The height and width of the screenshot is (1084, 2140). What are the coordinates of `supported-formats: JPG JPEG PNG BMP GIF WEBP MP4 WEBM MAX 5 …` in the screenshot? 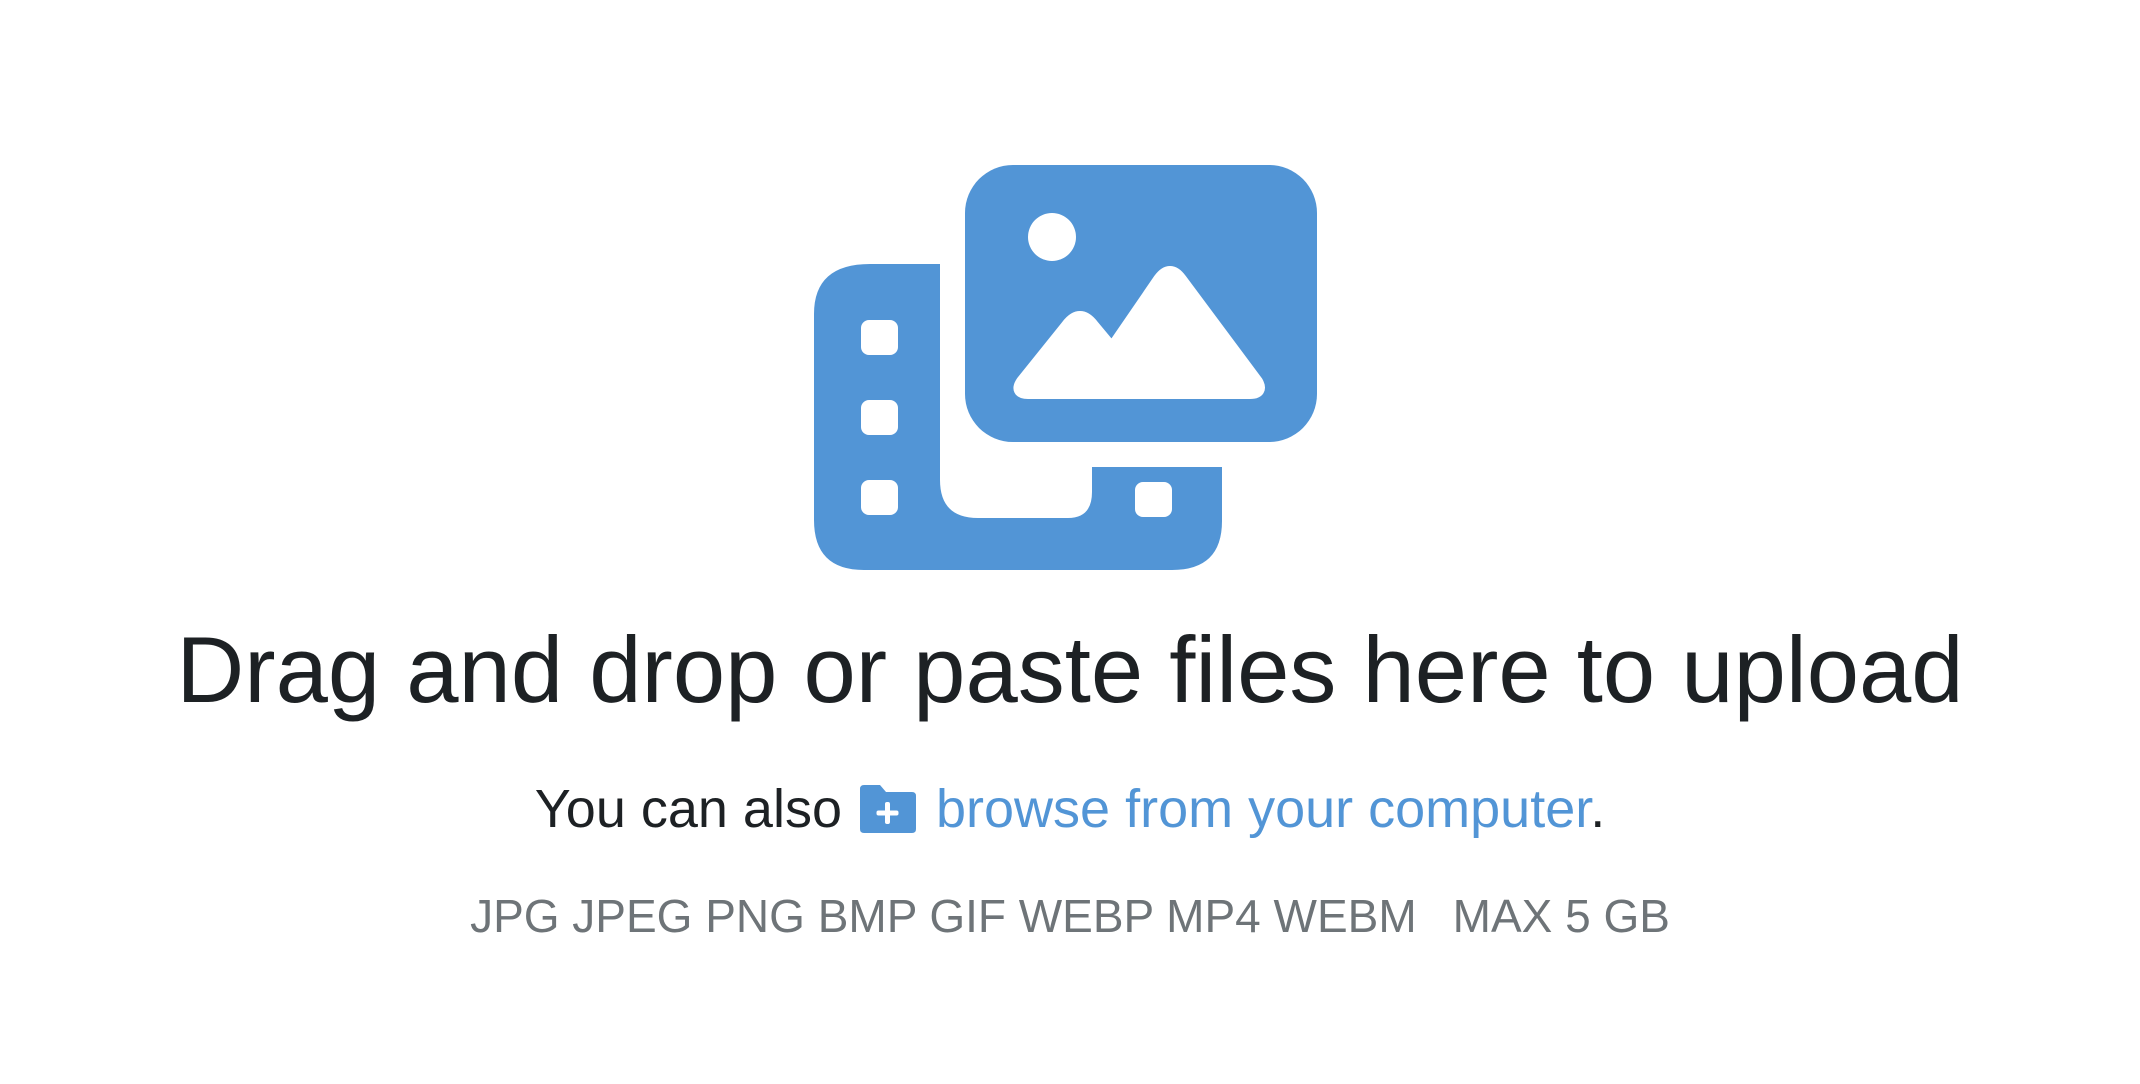 It's located at (1070, 916).